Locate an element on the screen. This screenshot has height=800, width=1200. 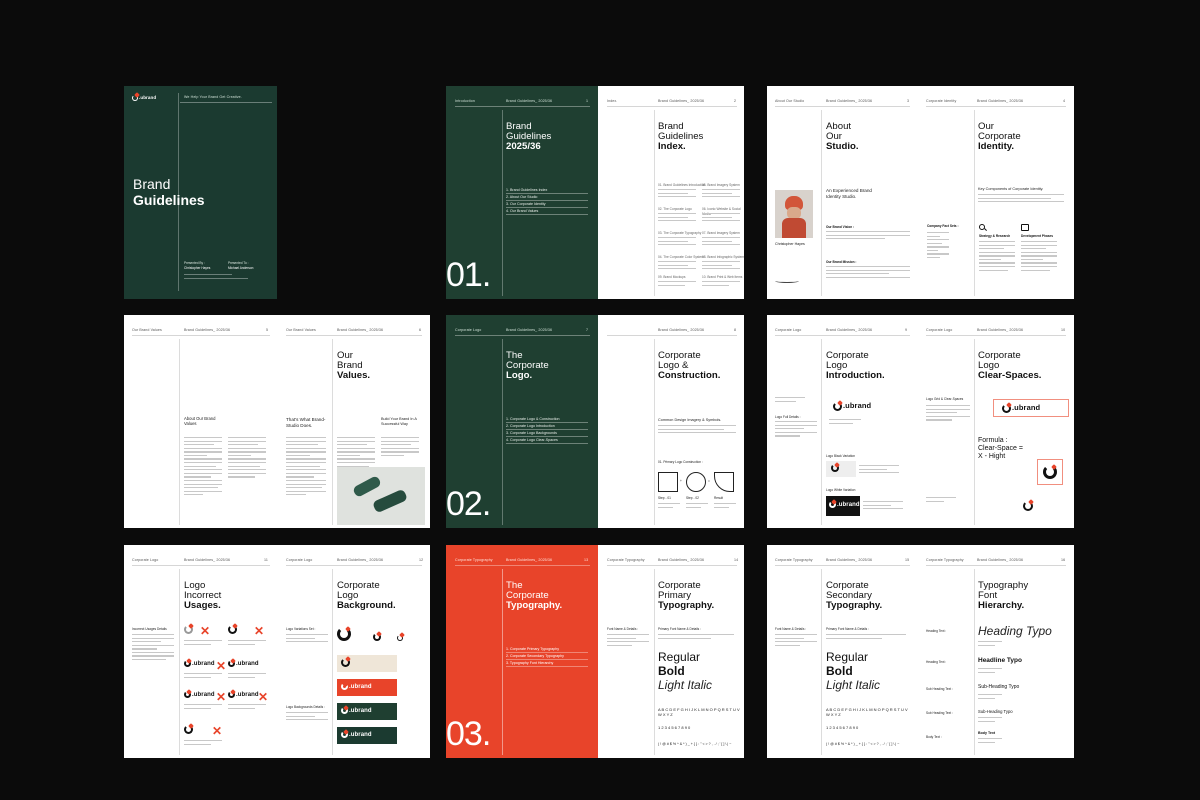
clear-space-mark-grid is located at coordinates (1050, 472).